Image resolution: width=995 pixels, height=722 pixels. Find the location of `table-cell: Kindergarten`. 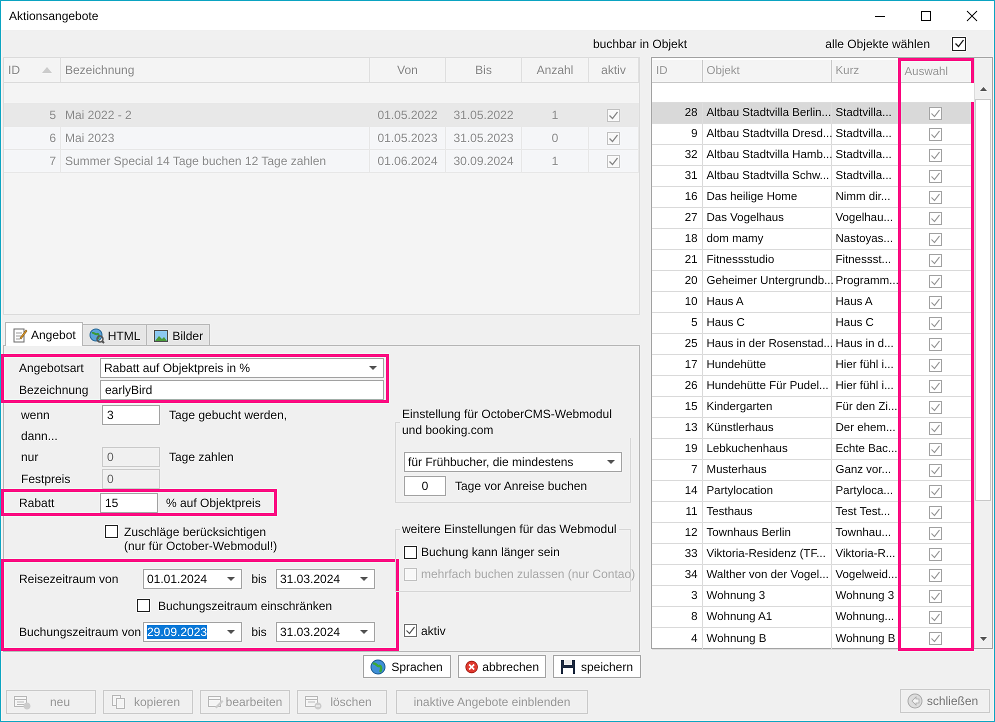

table-cell: Kindergarten is located at coordinates (766, 407).